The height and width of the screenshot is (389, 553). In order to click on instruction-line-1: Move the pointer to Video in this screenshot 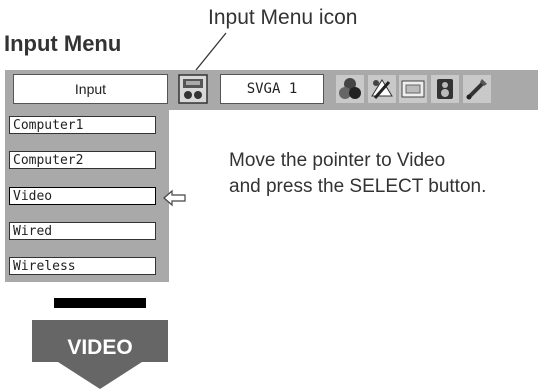, I will do `click(337, 160)`.